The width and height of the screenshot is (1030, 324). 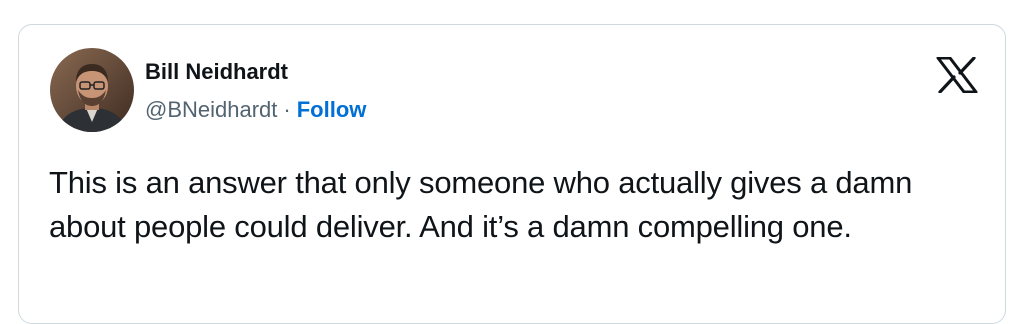 I want to click on avatar-photo, so click(x=92, y=90).